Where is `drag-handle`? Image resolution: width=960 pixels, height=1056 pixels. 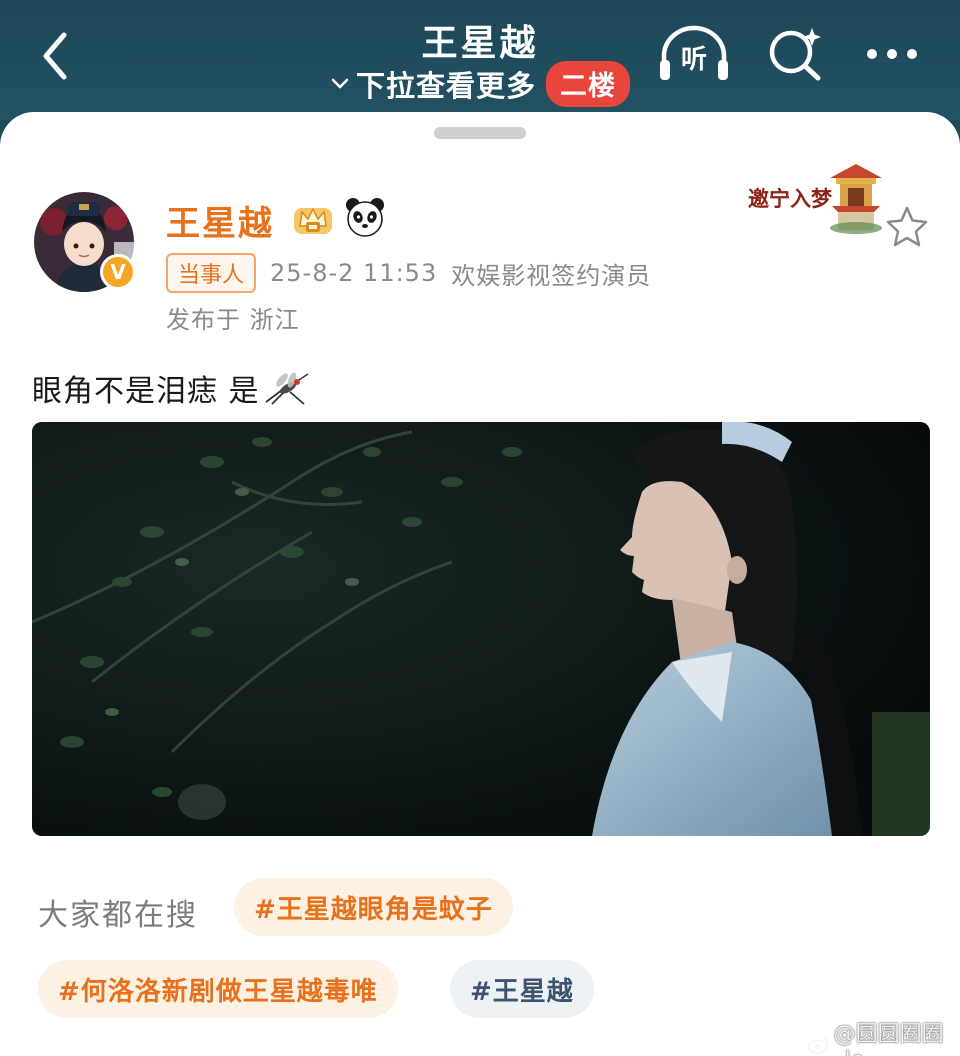 drag-handle is located at coordinates (480, 133).